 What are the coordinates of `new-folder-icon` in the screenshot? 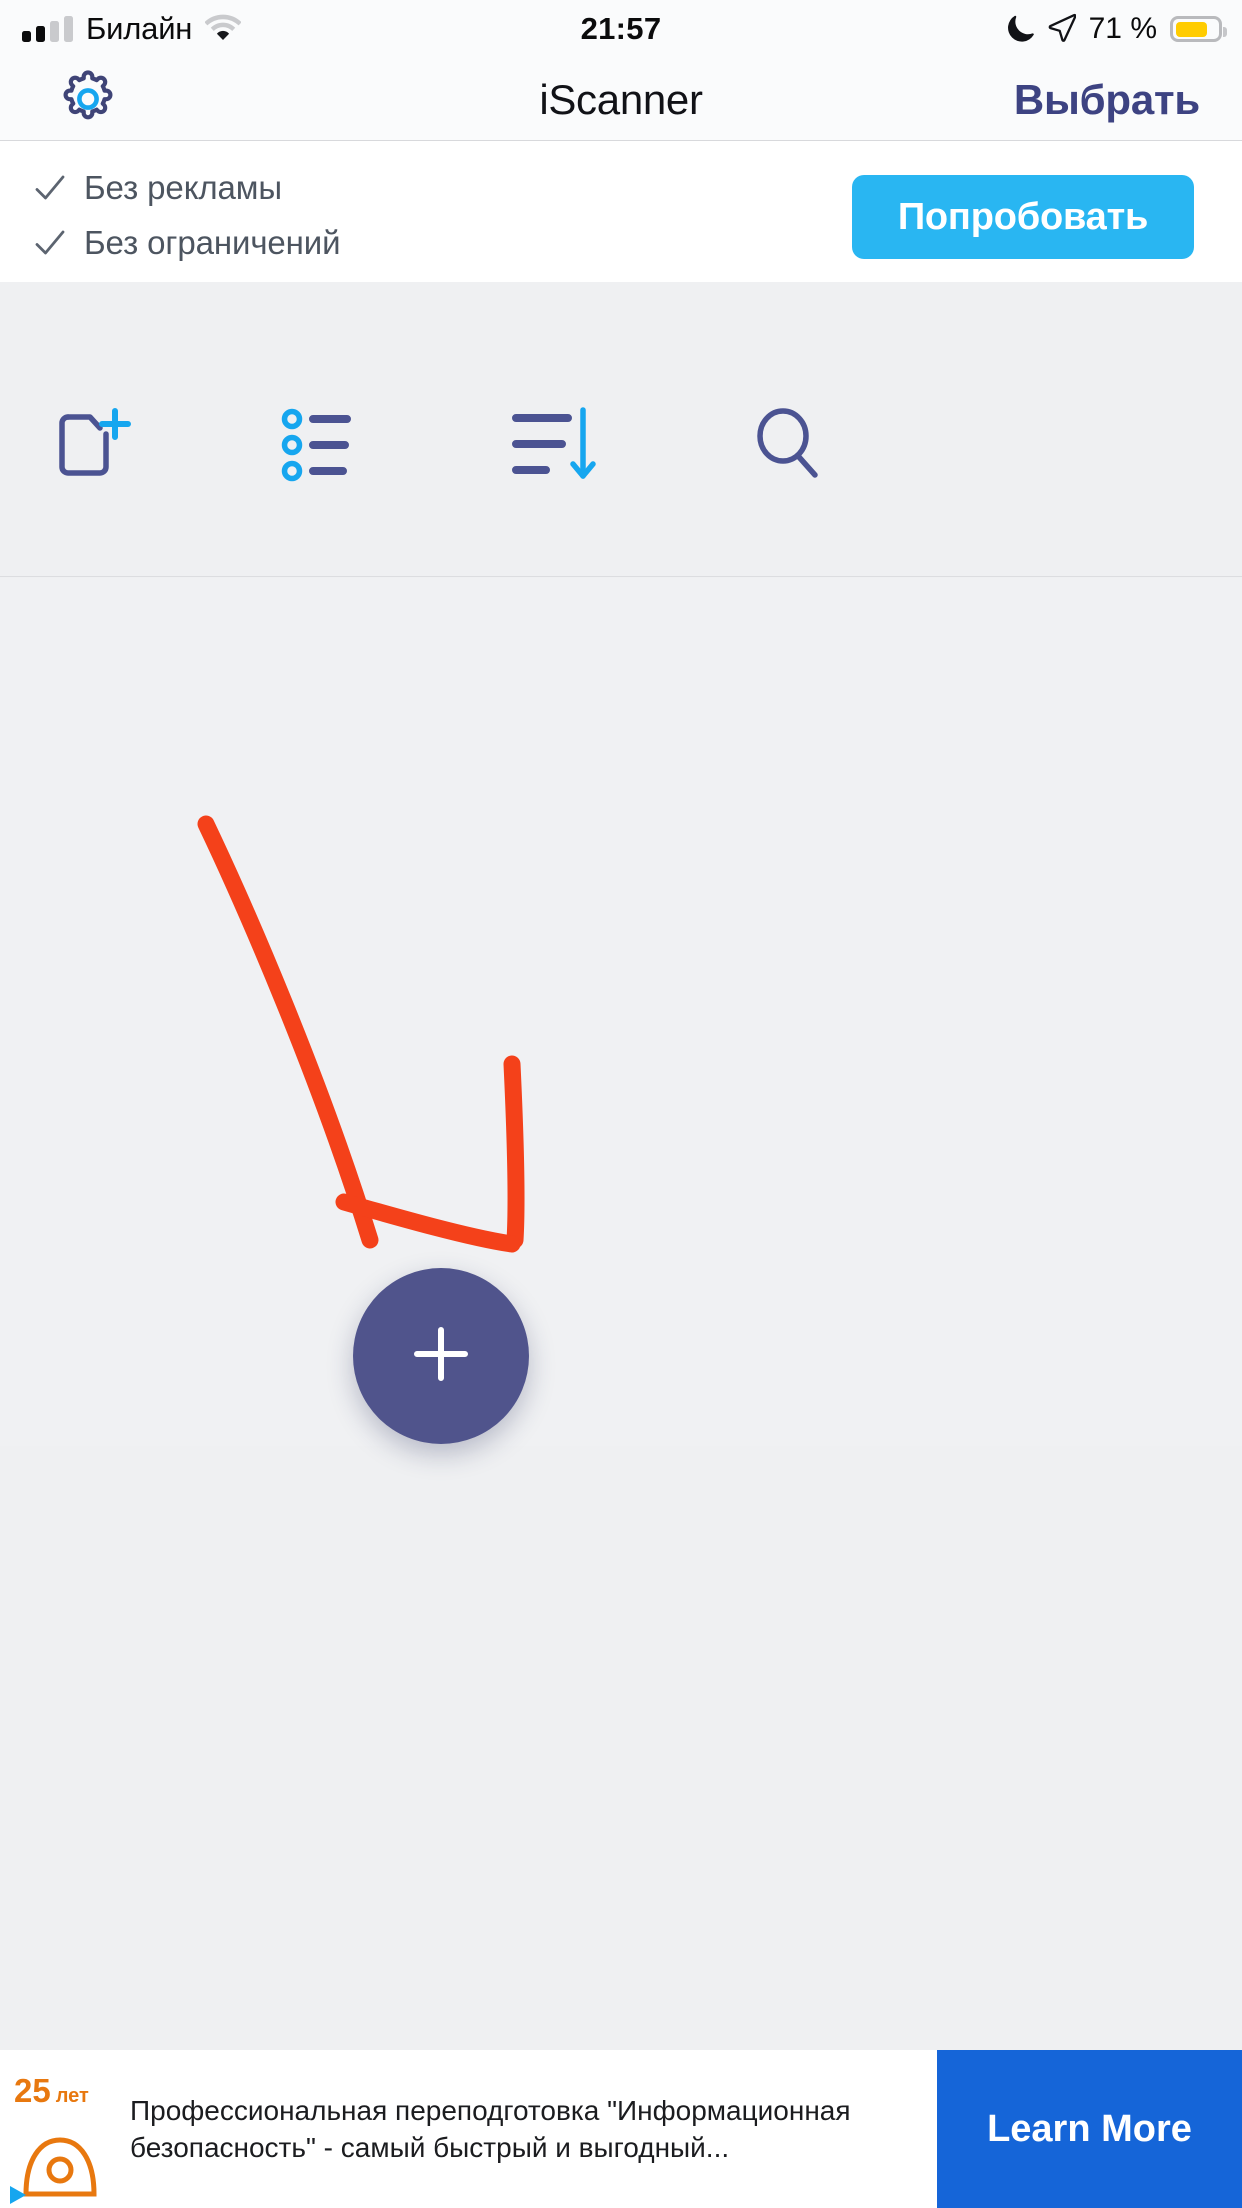 It's located at (91, 447).